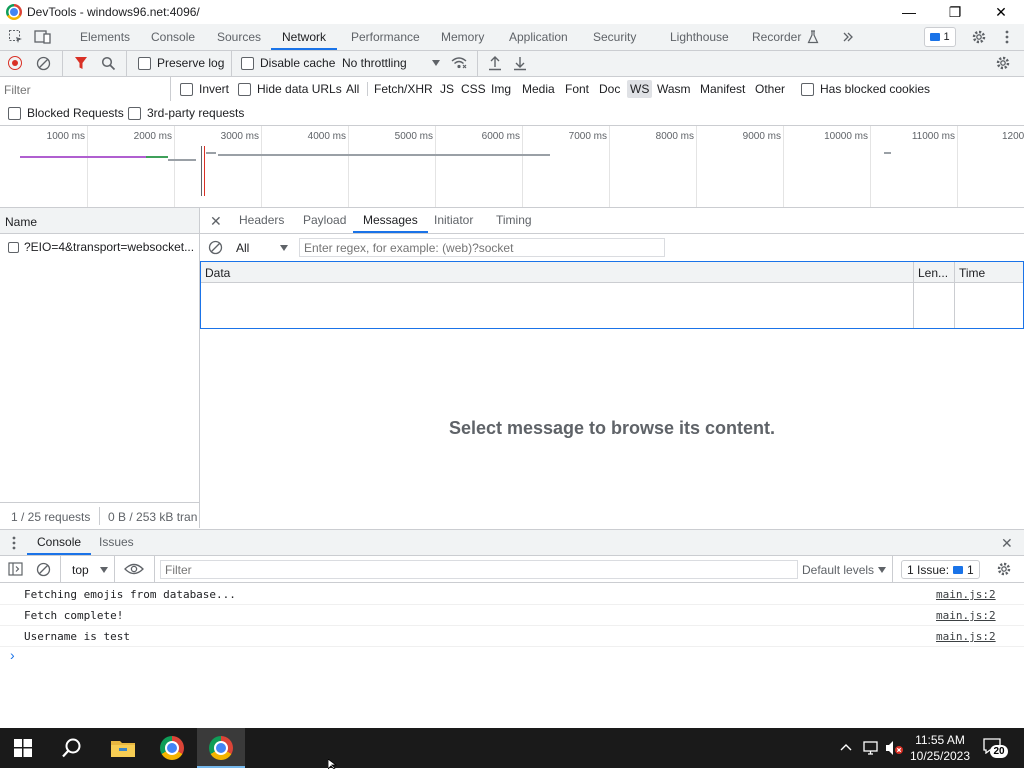 The image size is (1024, 772). What do you see at coordinates (972, 273) in the screenshot?
I see `time-column-header: Time` at bounding box center [972, 273].